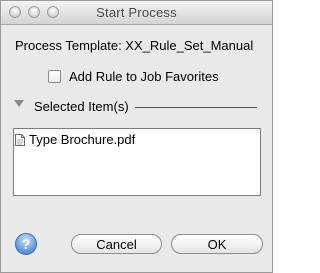  I want to click on section-divider, so click(196, 107).